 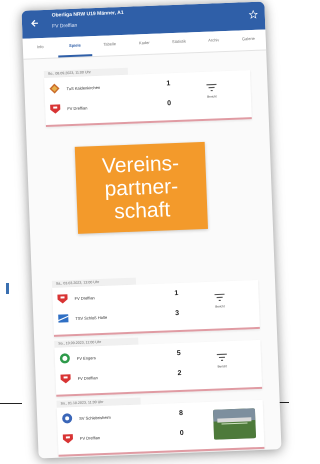 I want to click on back-arrow-icon, so click(x=35, y=23).